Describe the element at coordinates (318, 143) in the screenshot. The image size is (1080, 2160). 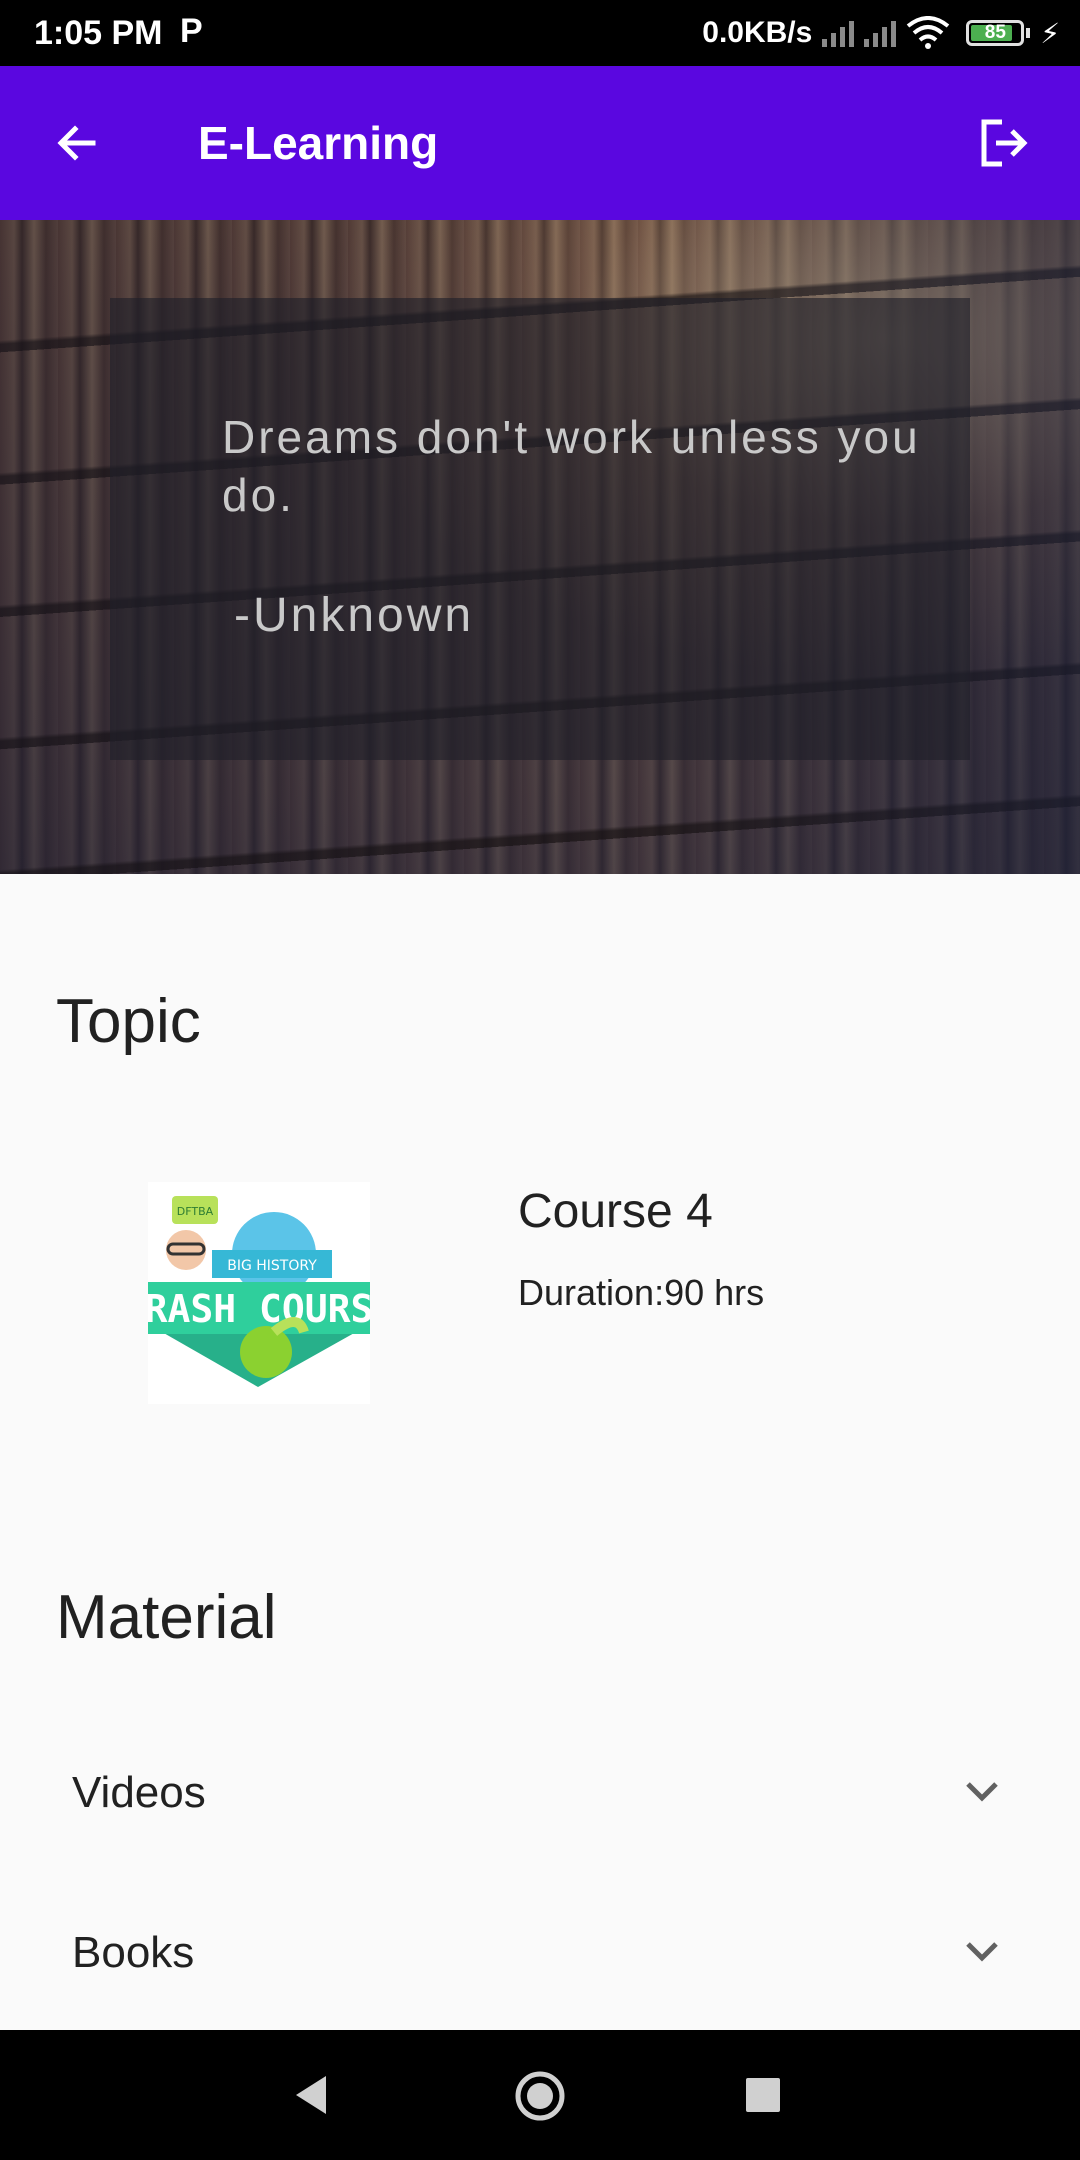
I see `page-title: E-Learning` at that location.